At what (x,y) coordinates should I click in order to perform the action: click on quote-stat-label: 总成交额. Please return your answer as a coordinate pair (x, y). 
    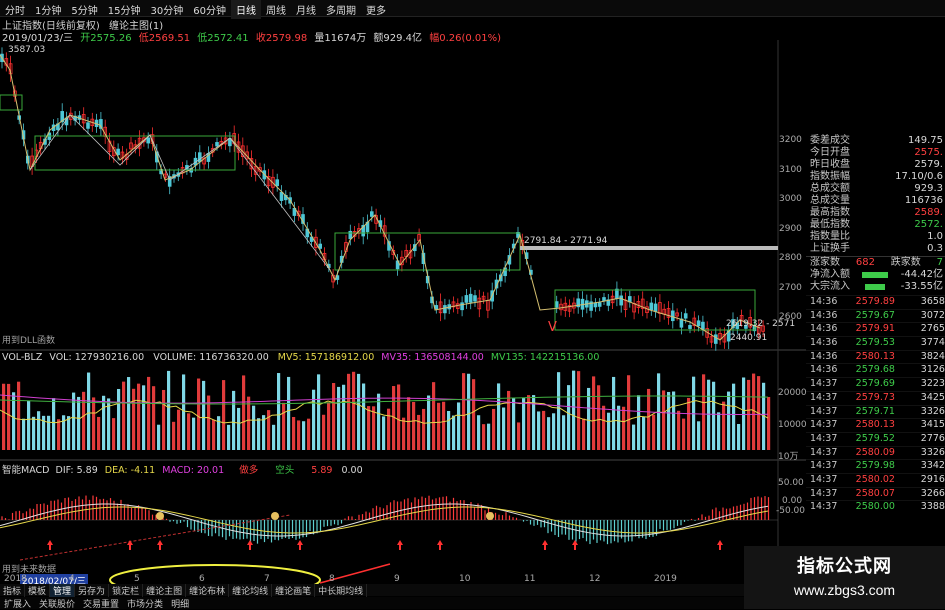
    Looking at the image, I should click on (830, 188).